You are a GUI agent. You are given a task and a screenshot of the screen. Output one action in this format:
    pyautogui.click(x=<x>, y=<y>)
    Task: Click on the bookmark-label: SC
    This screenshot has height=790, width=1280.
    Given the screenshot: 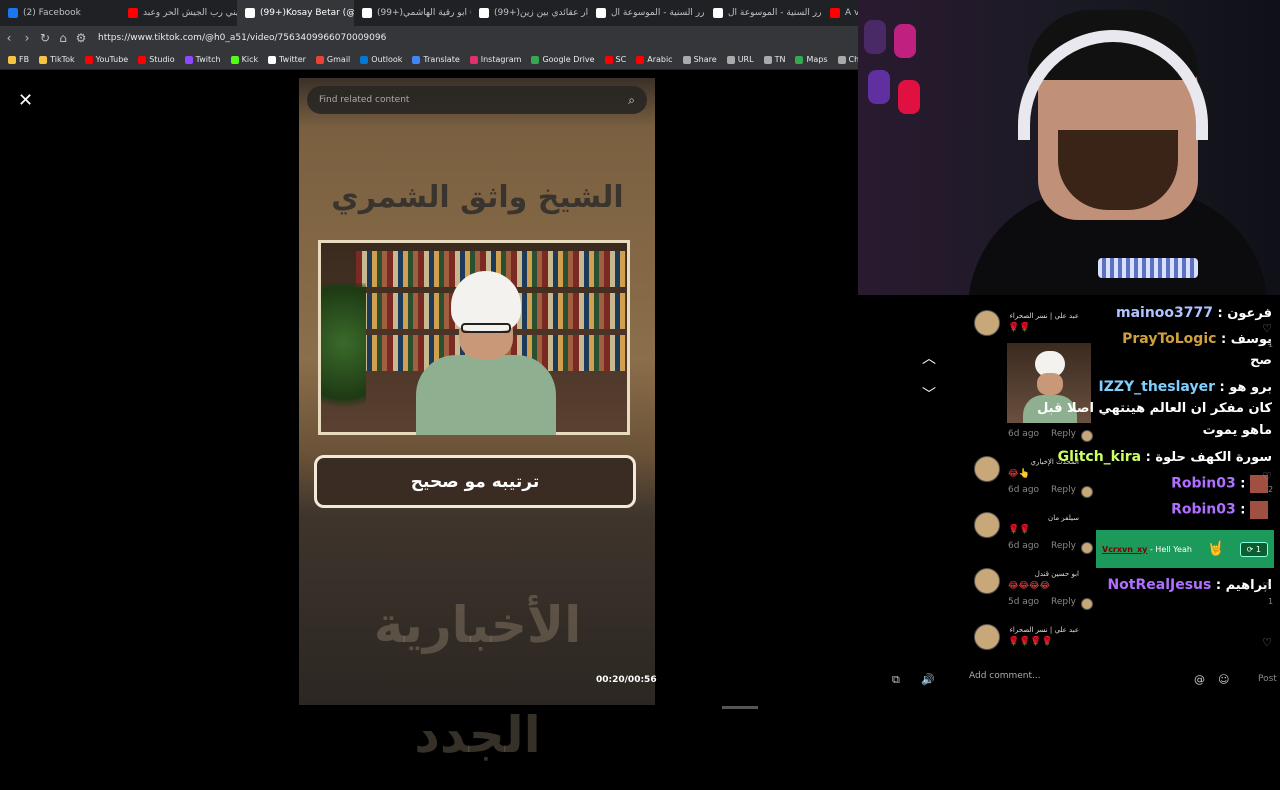 What is the action you would take?
    pyautogui.click(x=621, y=59)
    